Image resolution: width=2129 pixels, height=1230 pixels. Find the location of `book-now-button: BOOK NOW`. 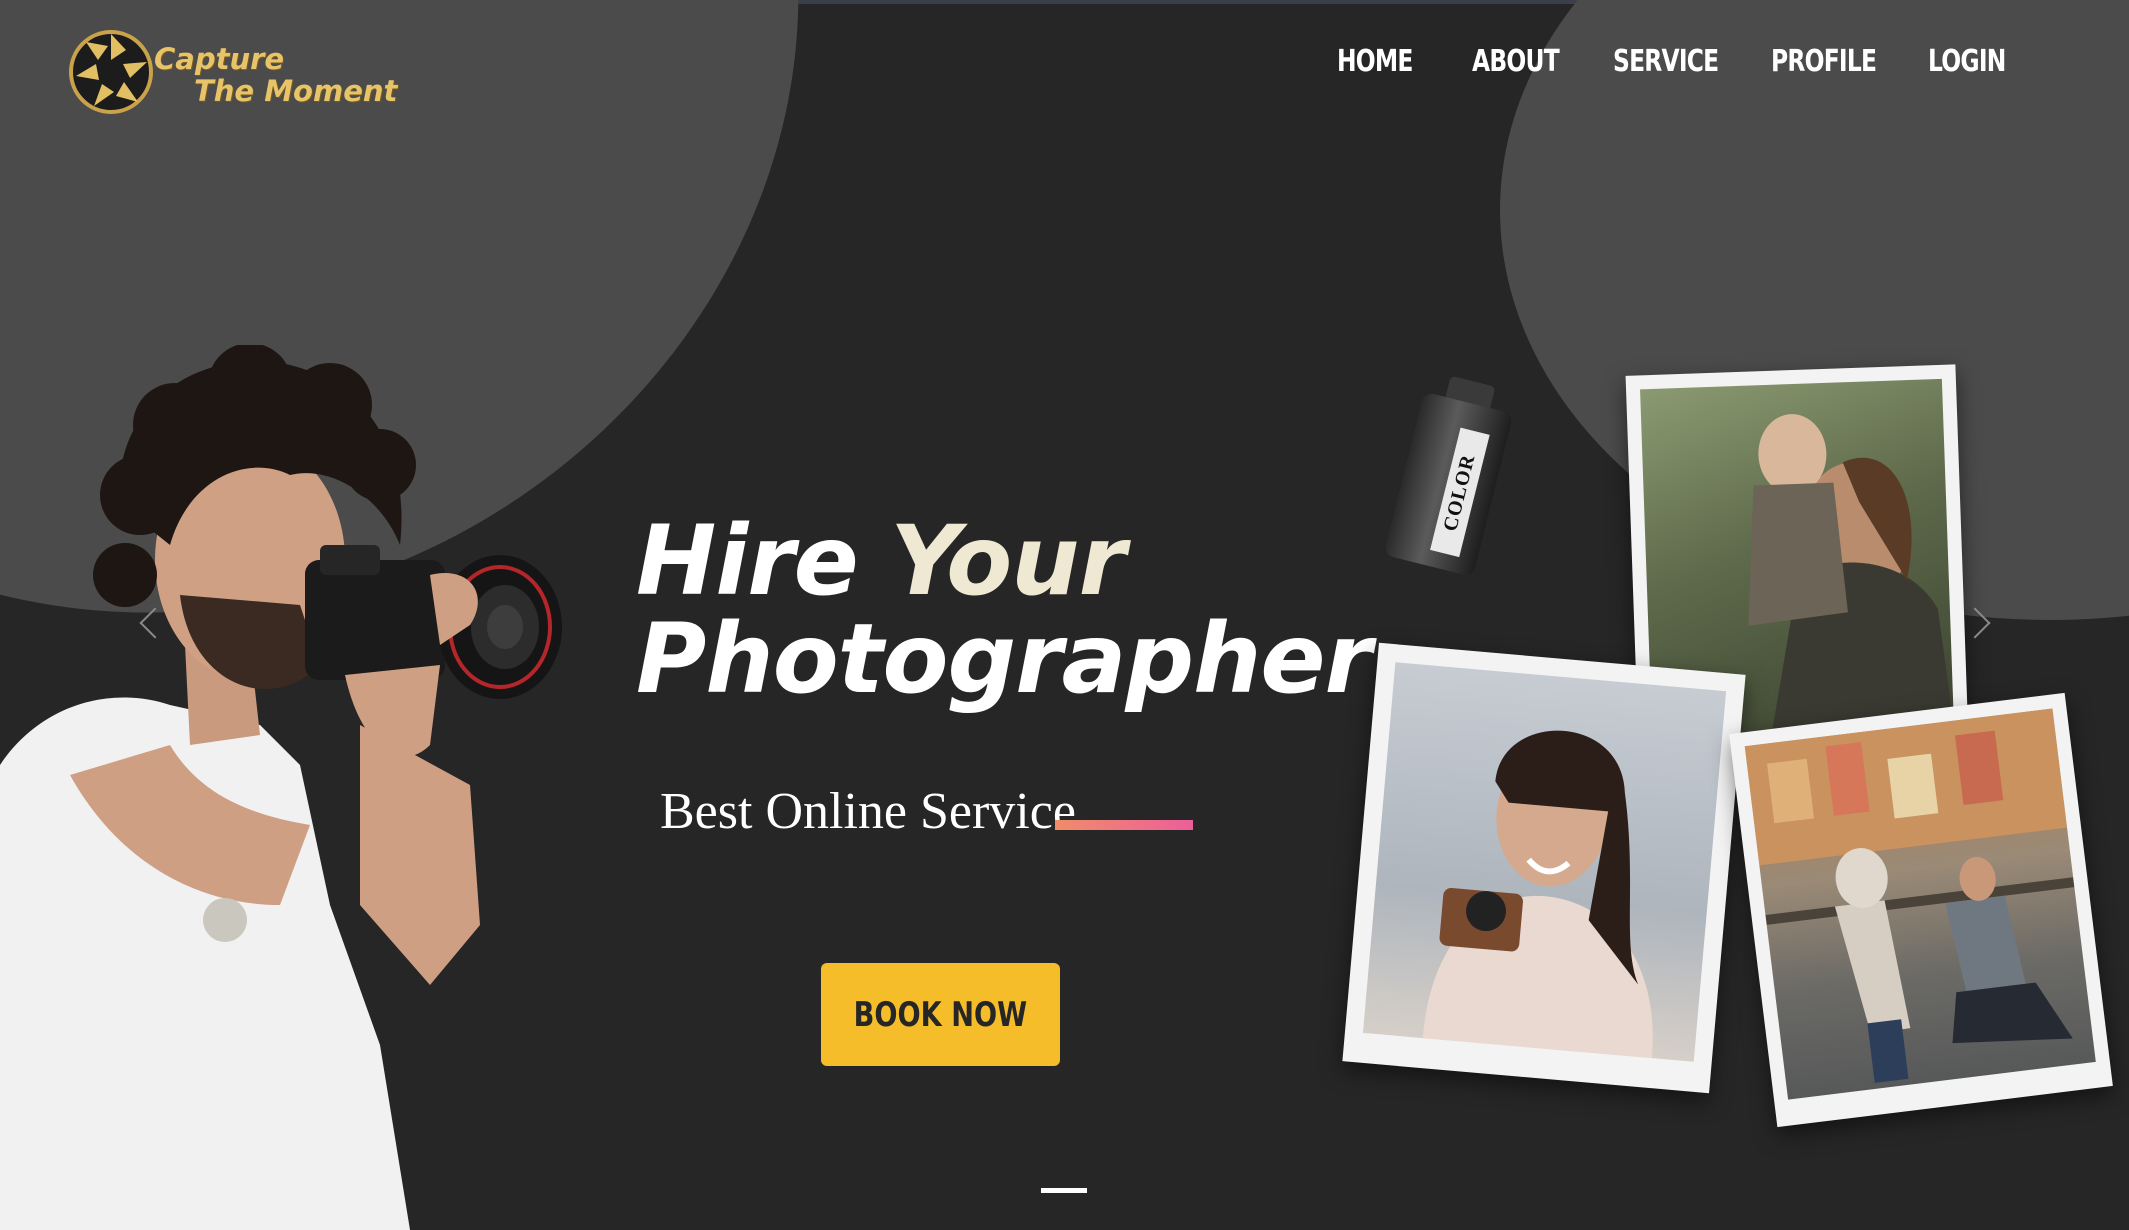

book-now-button: BOOK NOW is located at coordinates (940, 1014).